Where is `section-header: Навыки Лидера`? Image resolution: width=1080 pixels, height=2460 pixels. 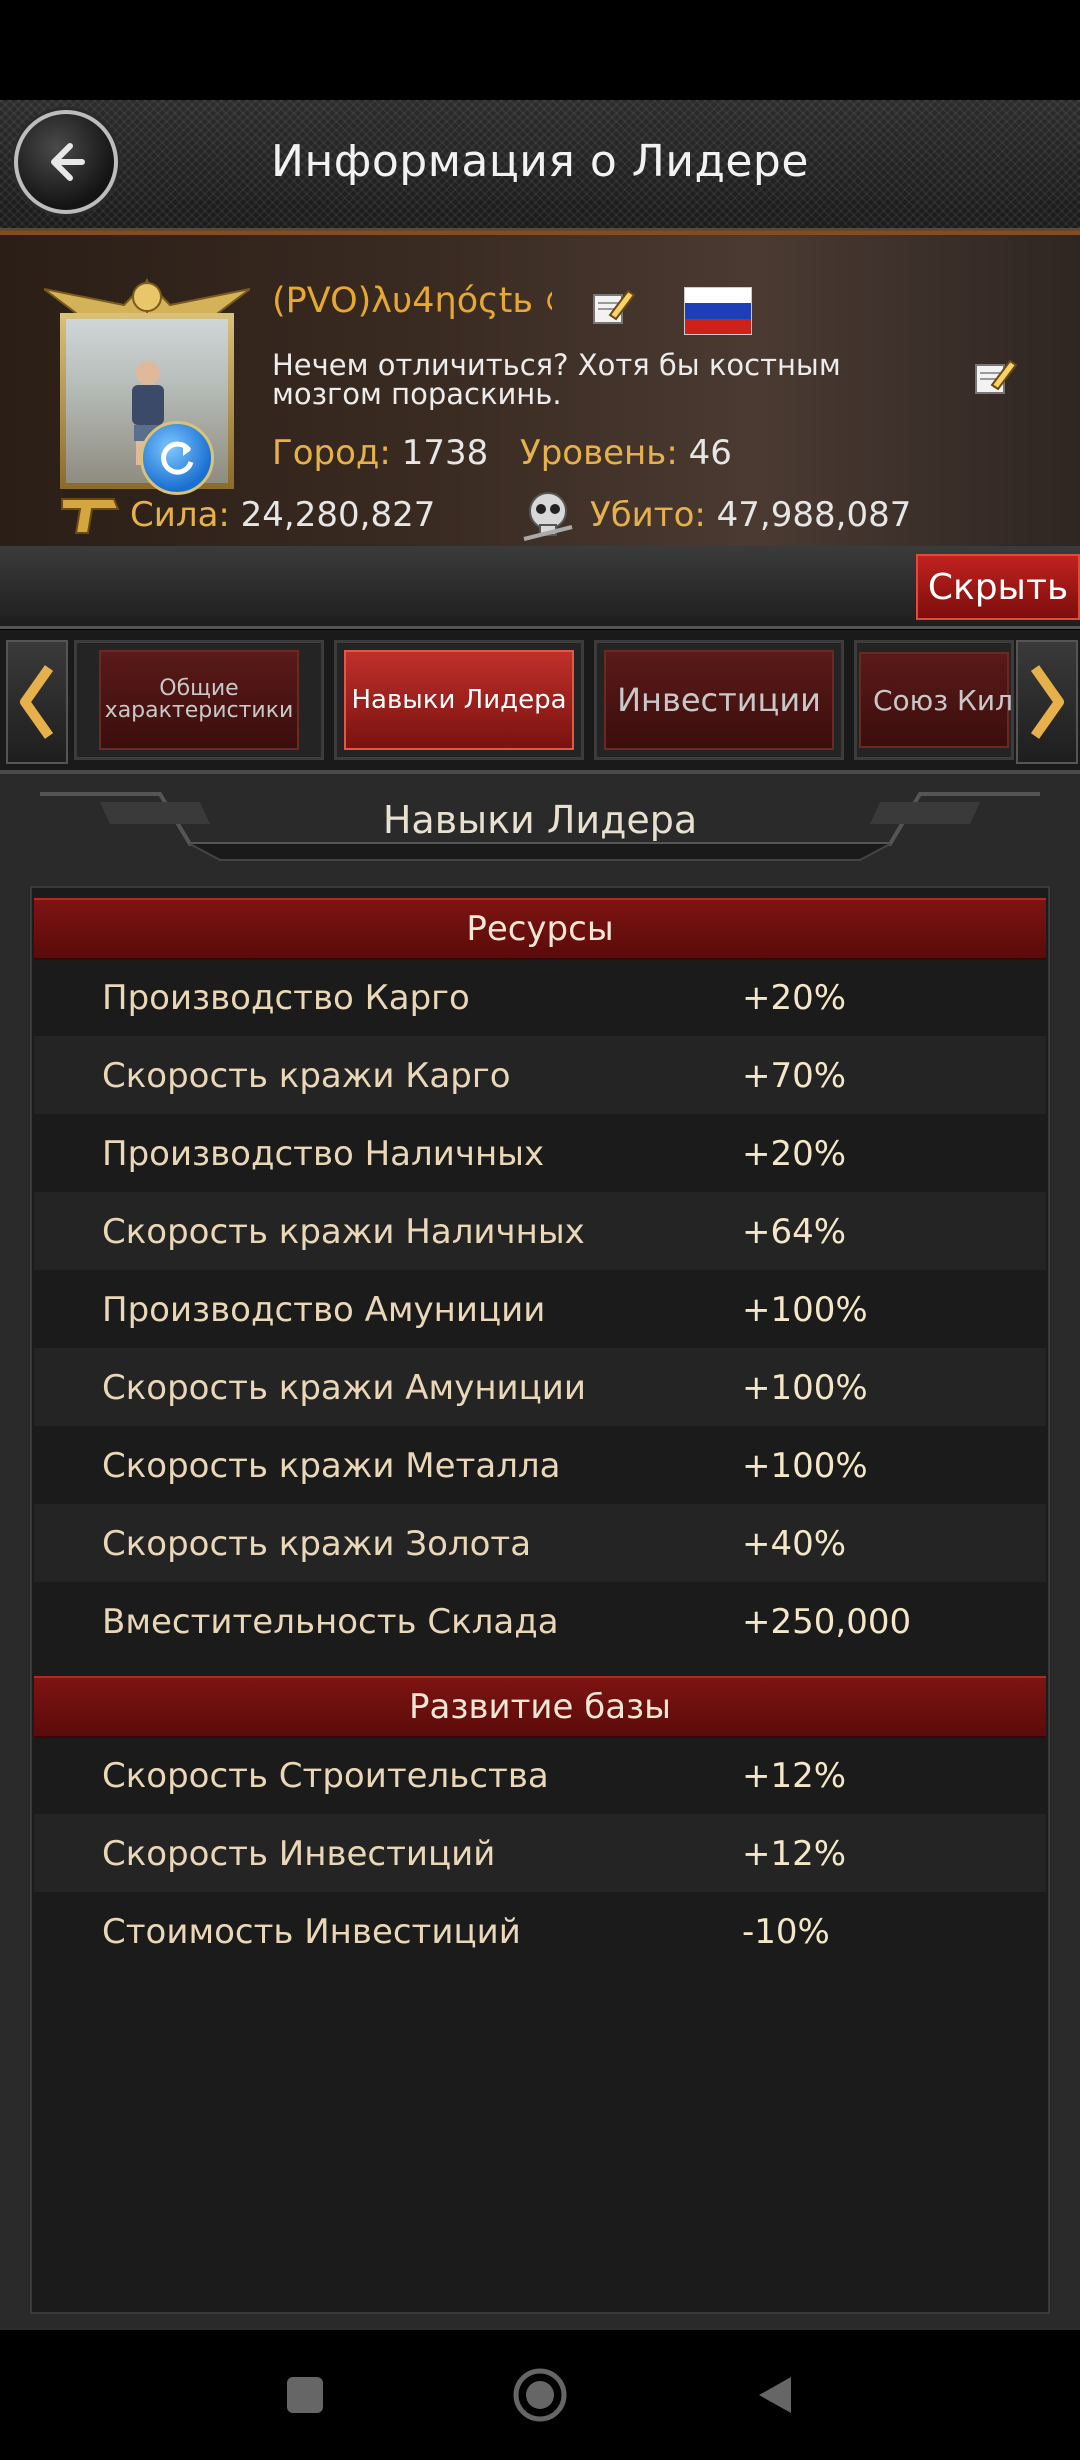
section-header: Навыки Лидера is located at coordinates (540, 824).